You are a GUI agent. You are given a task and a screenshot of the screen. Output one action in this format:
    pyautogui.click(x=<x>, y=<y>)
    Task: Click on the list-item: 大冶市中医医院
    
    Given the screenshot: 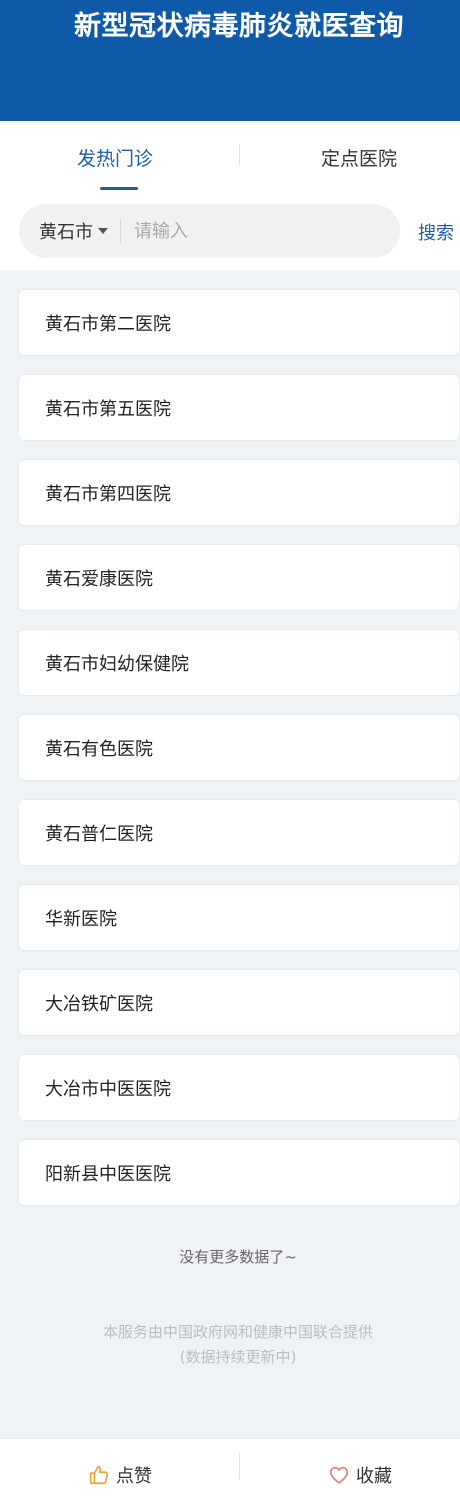 What is the action you would take?
    pyautogui.click(x=239, y=1087)
    